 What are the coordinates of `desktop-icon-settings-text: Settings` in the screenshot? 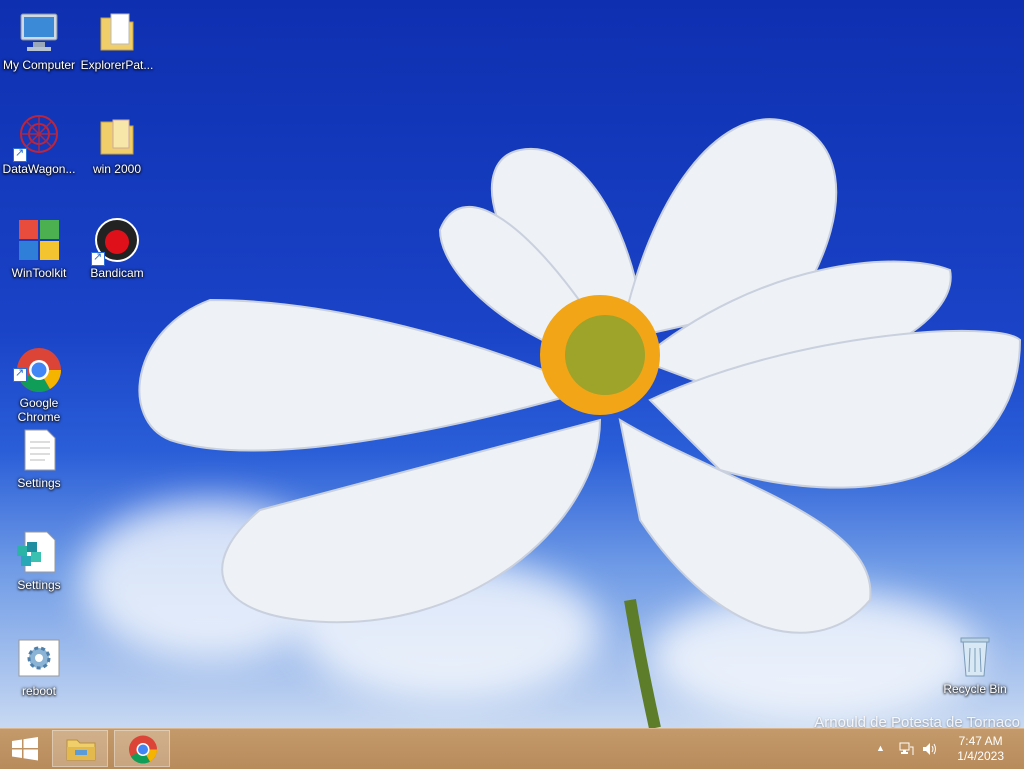 It's located at (39, 458).